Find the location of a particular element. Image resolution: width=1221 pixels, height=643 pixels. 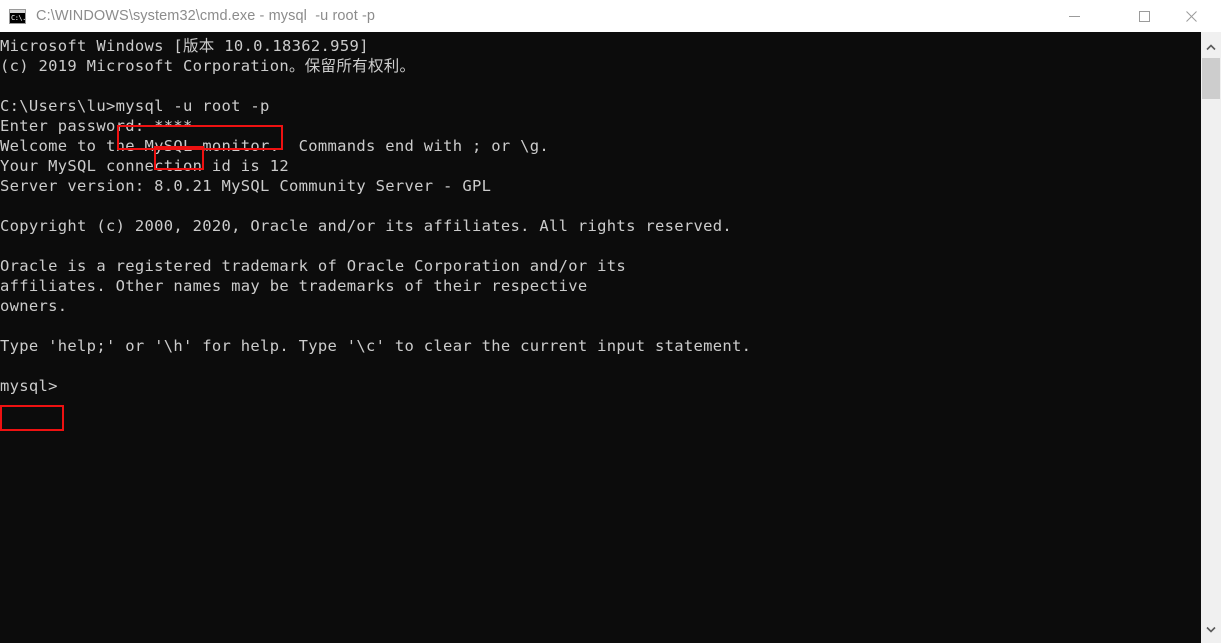

cmd-console-icon: C:\. is located at coordinates (17, 16).